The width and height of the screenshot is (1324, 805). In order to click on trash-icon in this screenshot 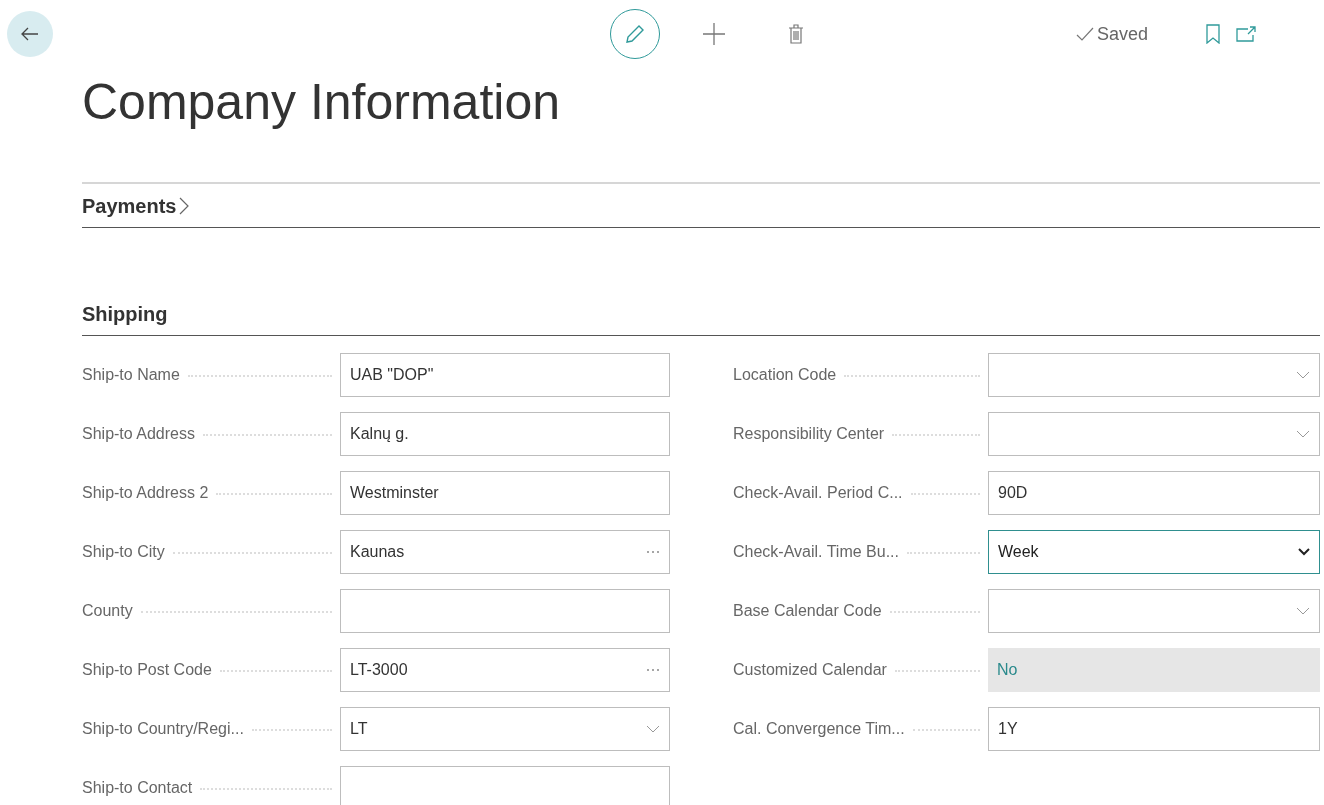, I will do `click(796, 34)`.